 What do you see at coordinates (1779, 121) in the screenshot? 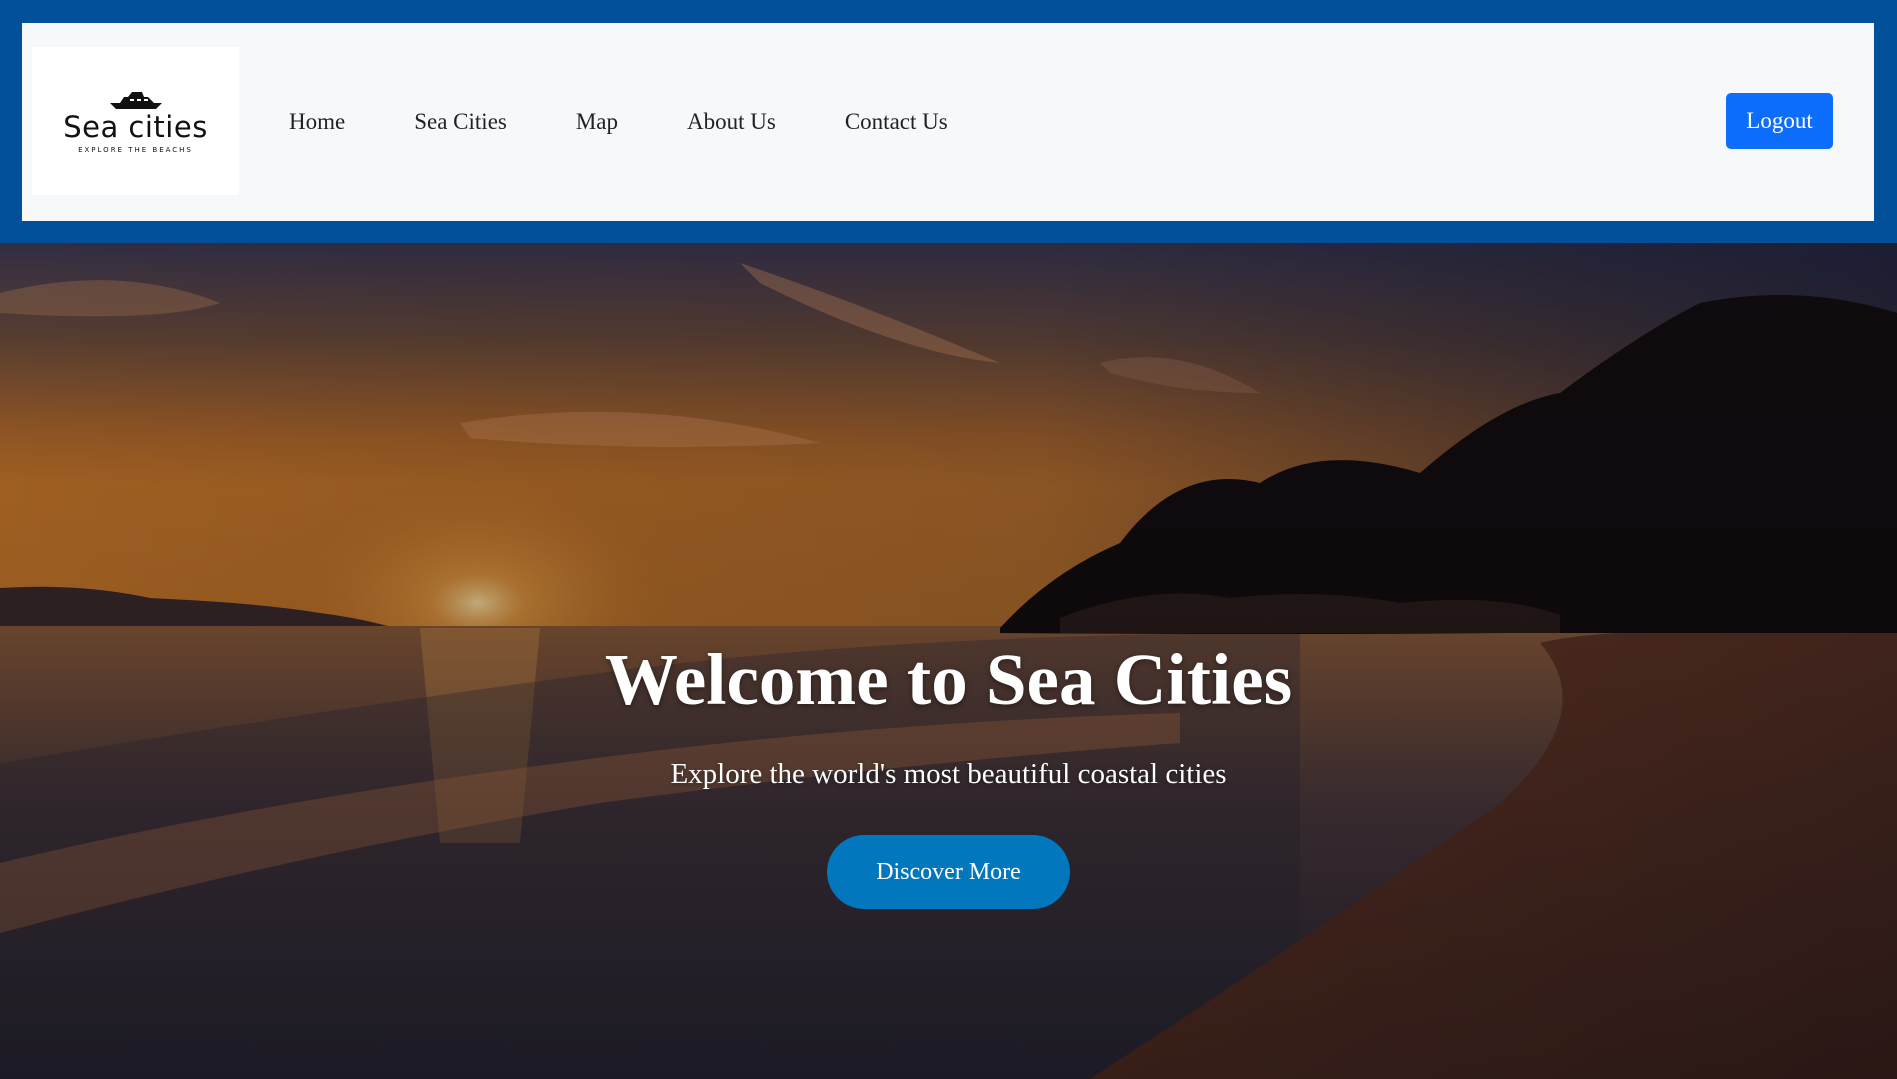
I see `logout-button: Logout` at bounding box center [1779, 121].